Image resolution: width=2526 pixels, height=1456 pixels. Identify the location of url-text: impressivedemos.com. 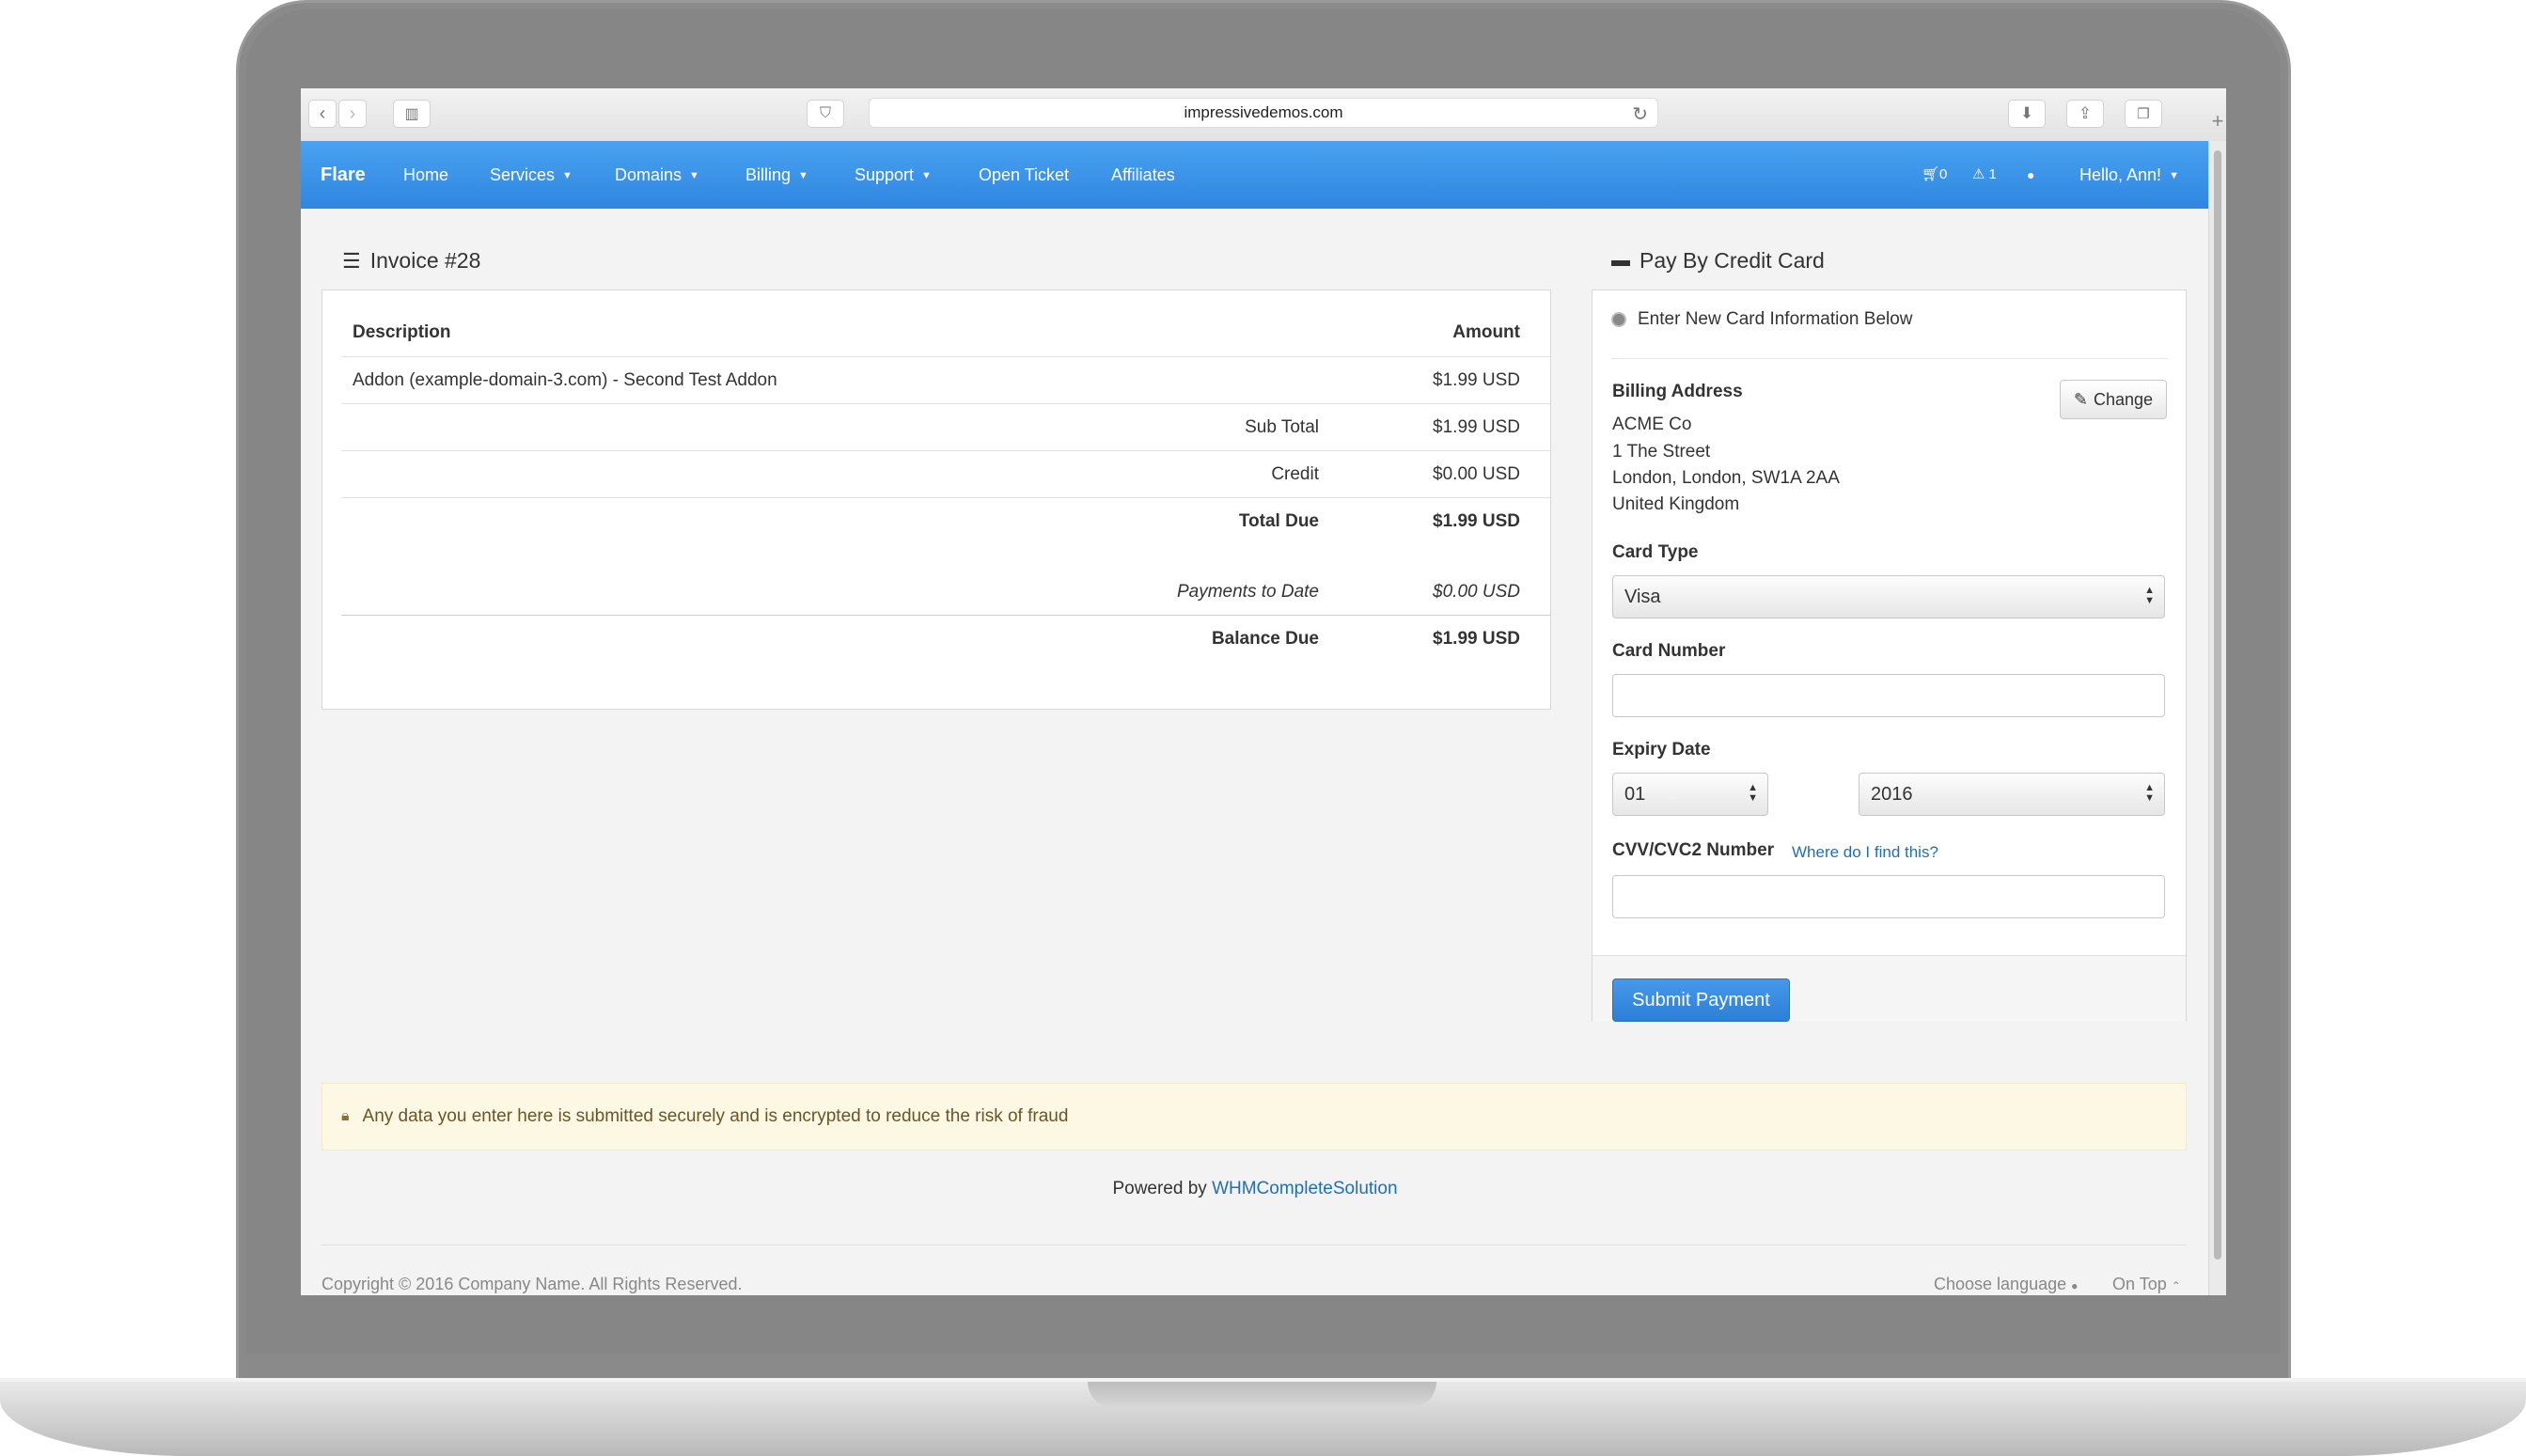
(1263, 112).